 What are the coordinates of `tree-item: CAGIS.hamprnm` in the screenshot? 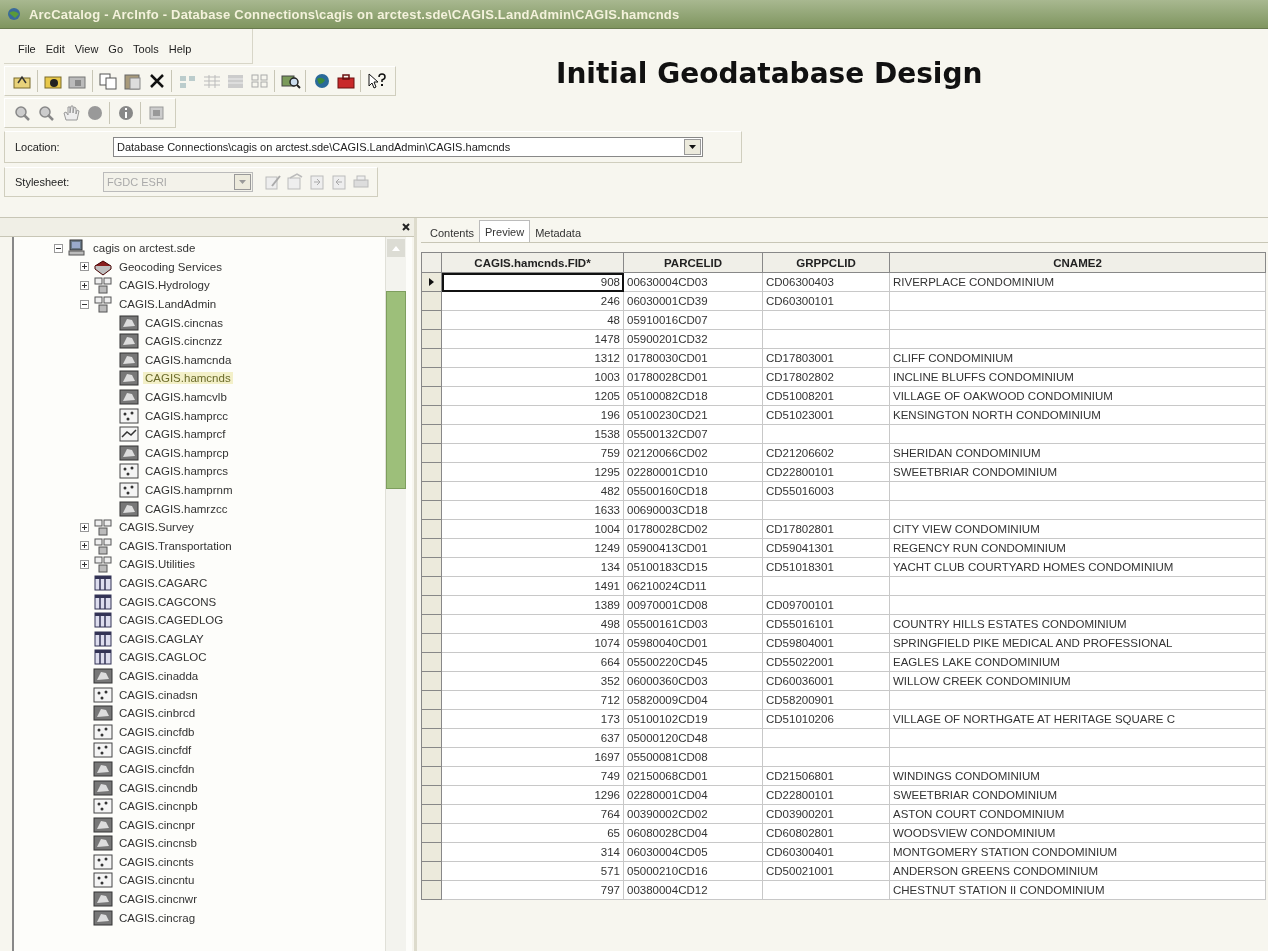 It's located at (189, 490).